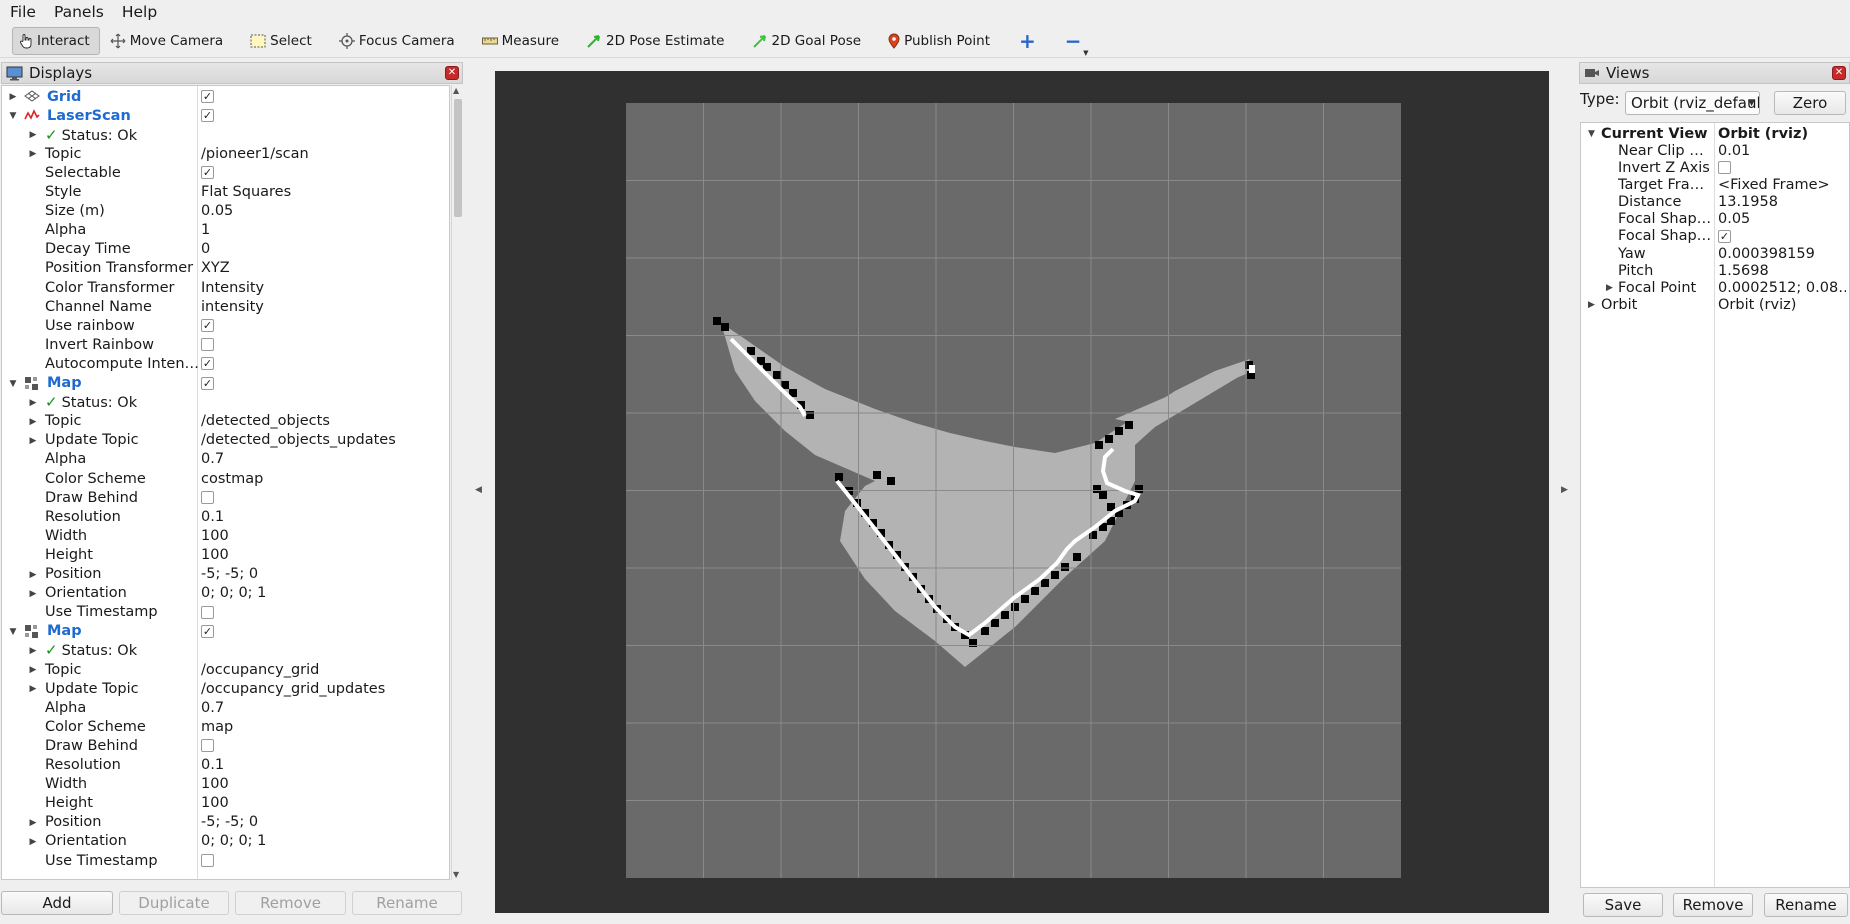 This screenshot has width=1850, height=924. I want to click on view-property-value: 0.05, so click(1782, 219).